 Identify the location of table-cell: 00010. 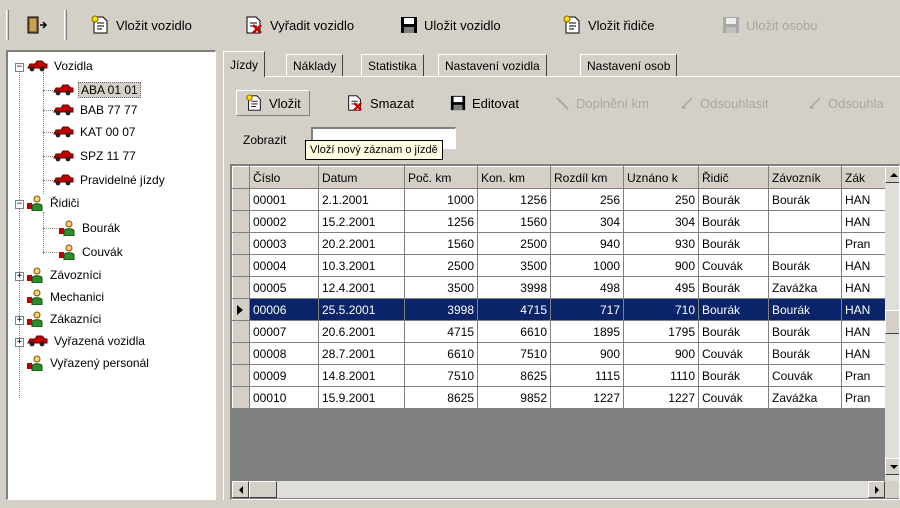
(284, 397).